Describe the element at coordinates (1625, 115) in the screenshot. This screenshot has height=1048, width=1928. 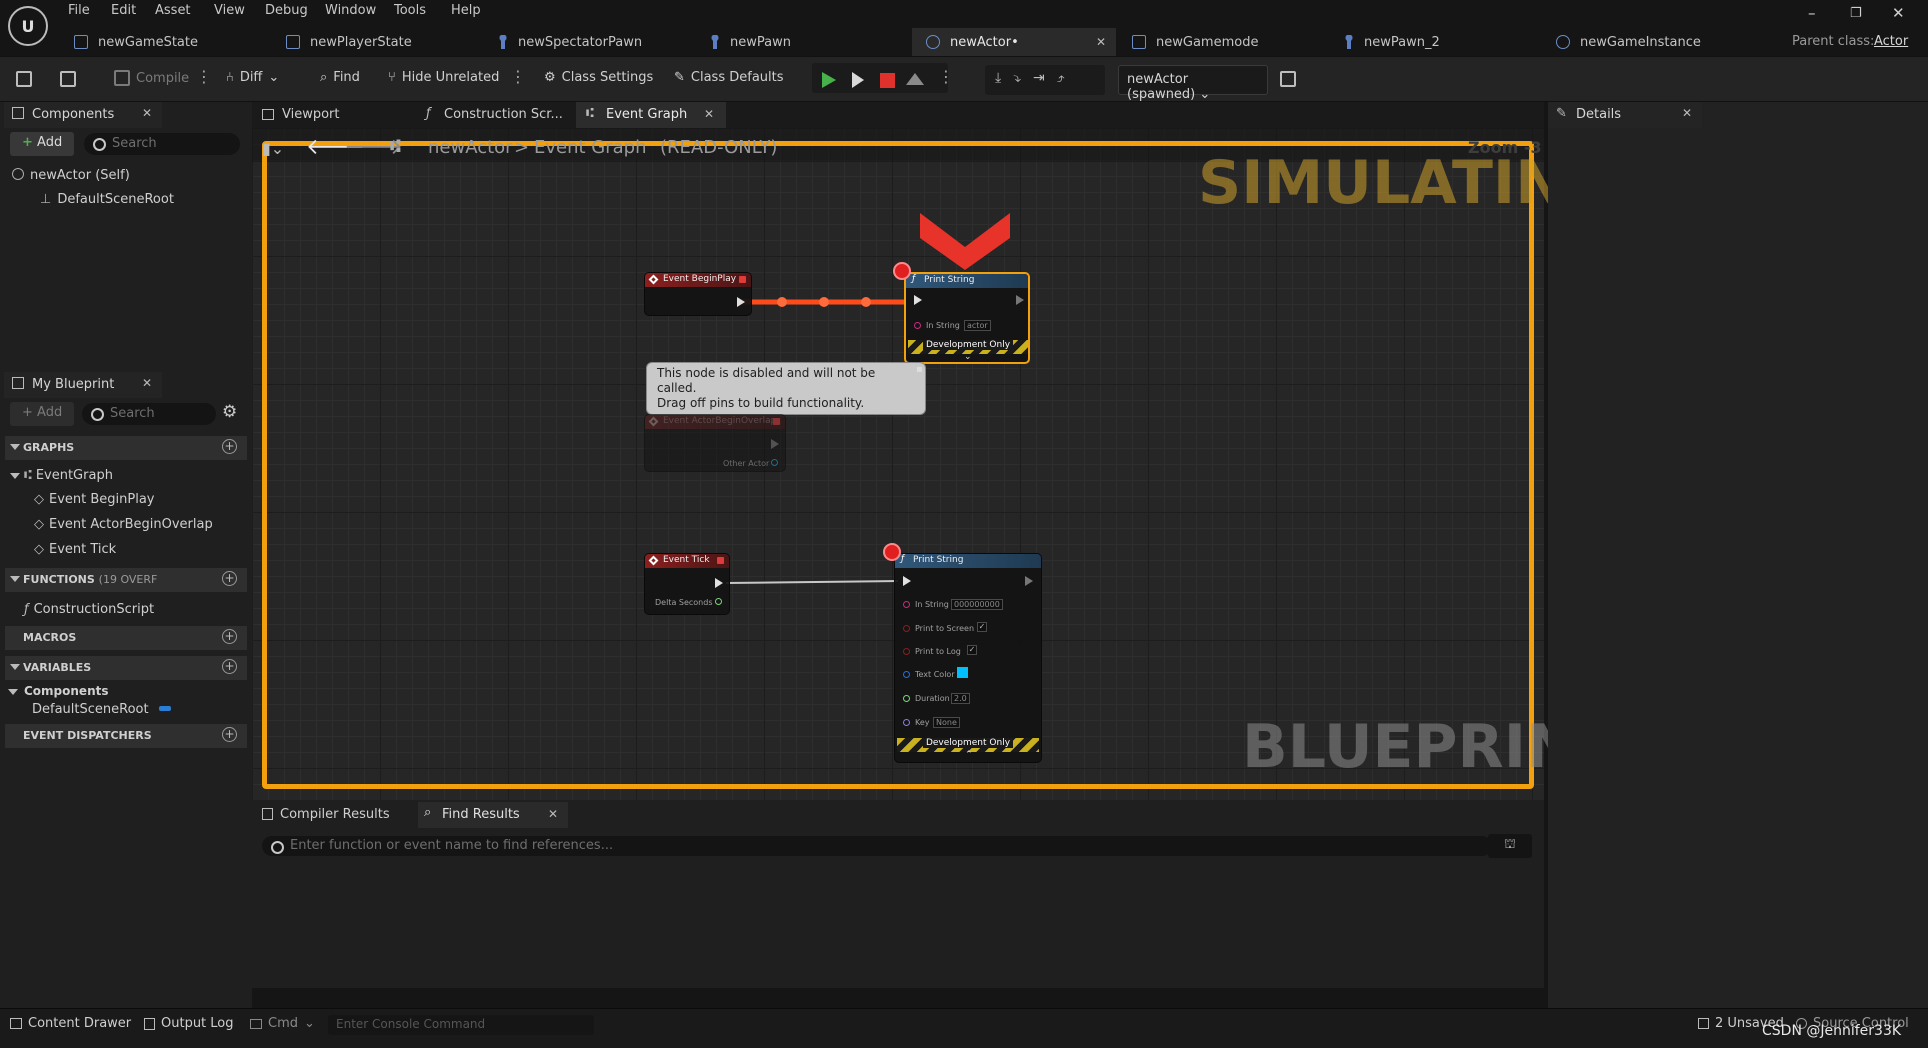
I see `details-tab: ✎ Details ✕` at that location.